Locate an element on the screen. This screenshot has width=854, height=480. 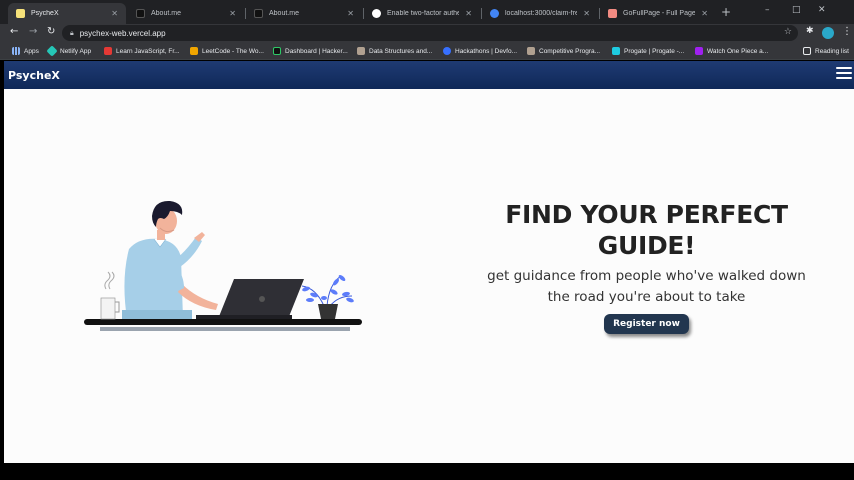
tab-title: PsycheX is located at coordinates (45, 13).